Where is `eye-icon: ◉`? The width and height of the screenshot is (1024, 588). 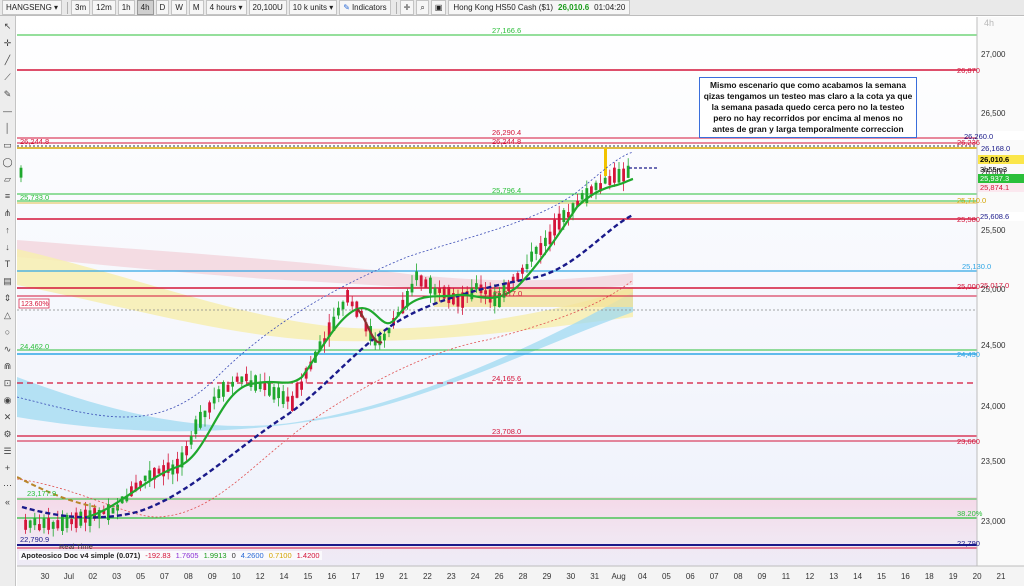 eye-icon: ◉ is located at coordinates (8, 400).